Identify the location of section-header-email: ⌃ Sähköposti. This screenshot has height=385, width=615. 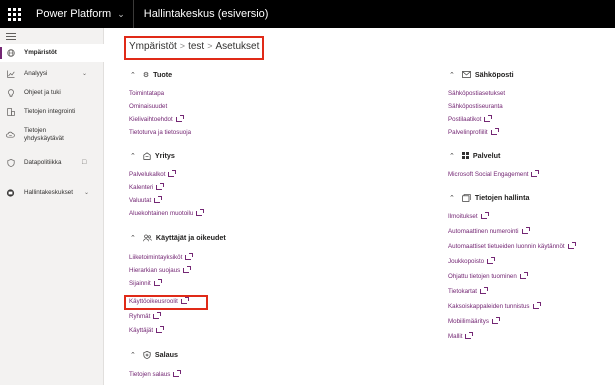
(481, 74).